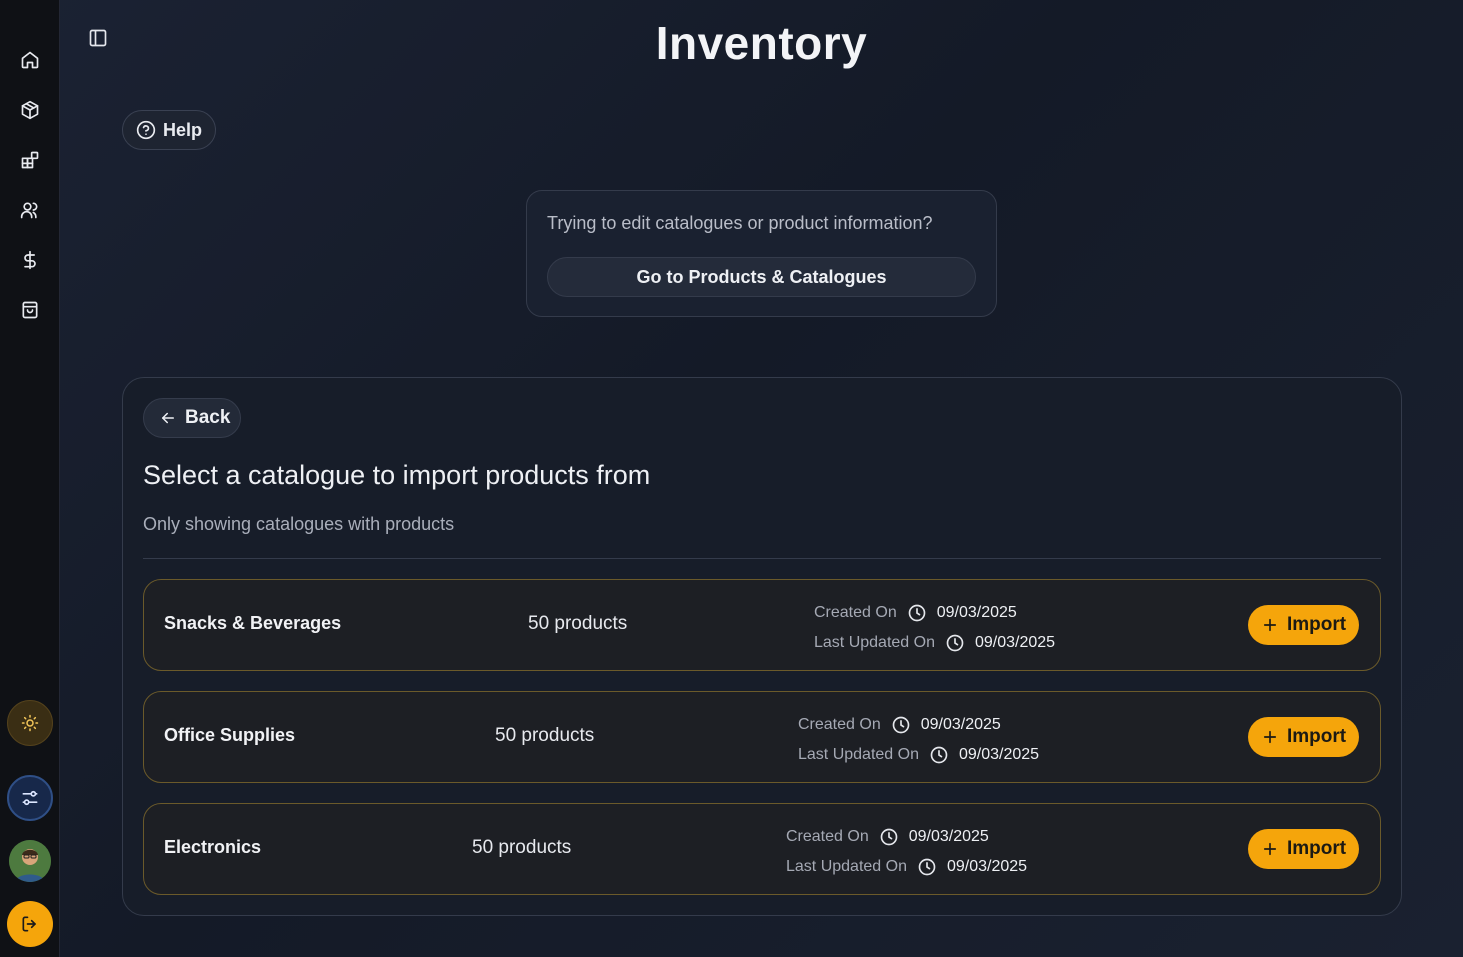 The image size is (1463, 957). What do you see at coordinates (761, 43) in the screenshot?
I see `page-title: Inventory` at bounding box center [761, 43].